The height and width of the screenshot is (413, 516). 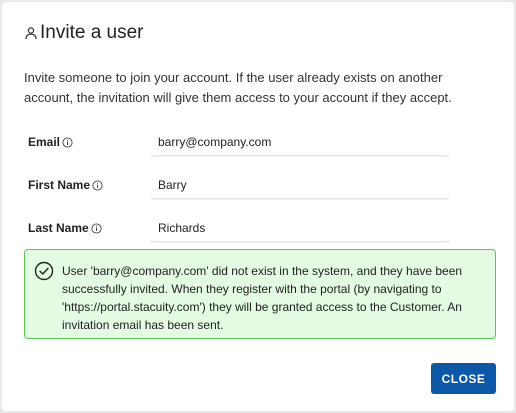 I want to click on last-name-field, so click(x=300, y=228).